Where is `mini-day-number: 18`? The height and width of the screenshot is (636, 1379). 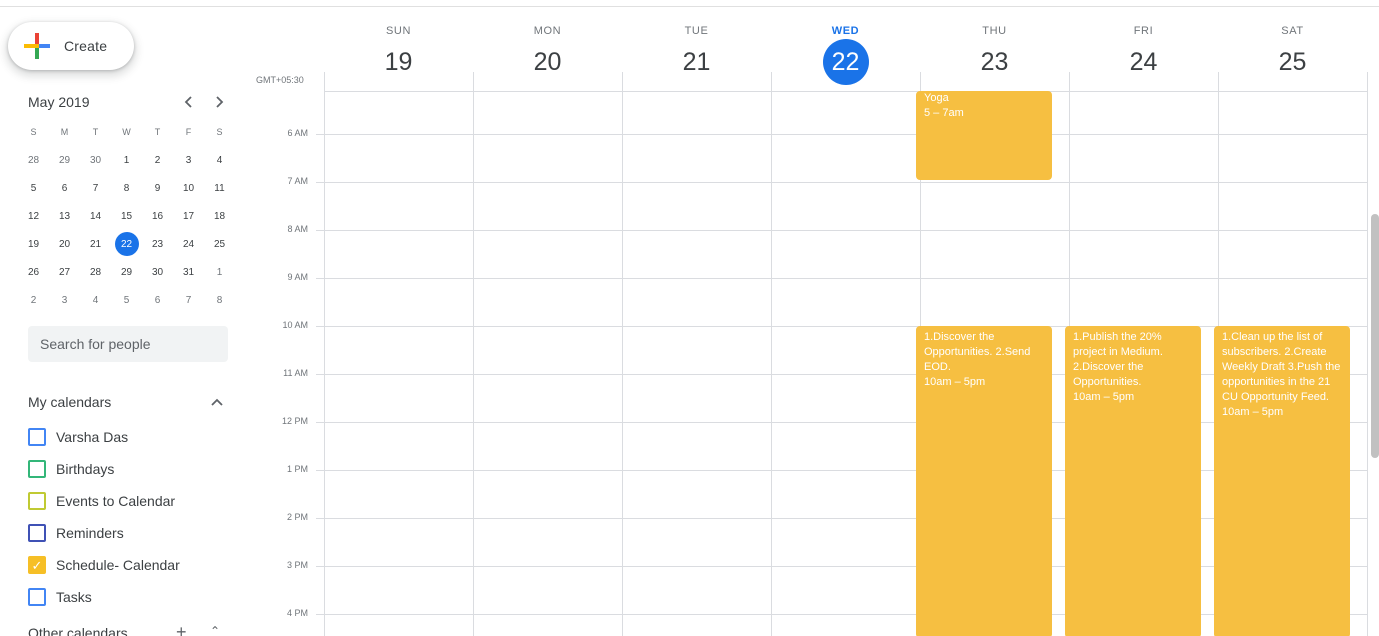
mini-day-number: 18 is located at coordinates (219, 216).